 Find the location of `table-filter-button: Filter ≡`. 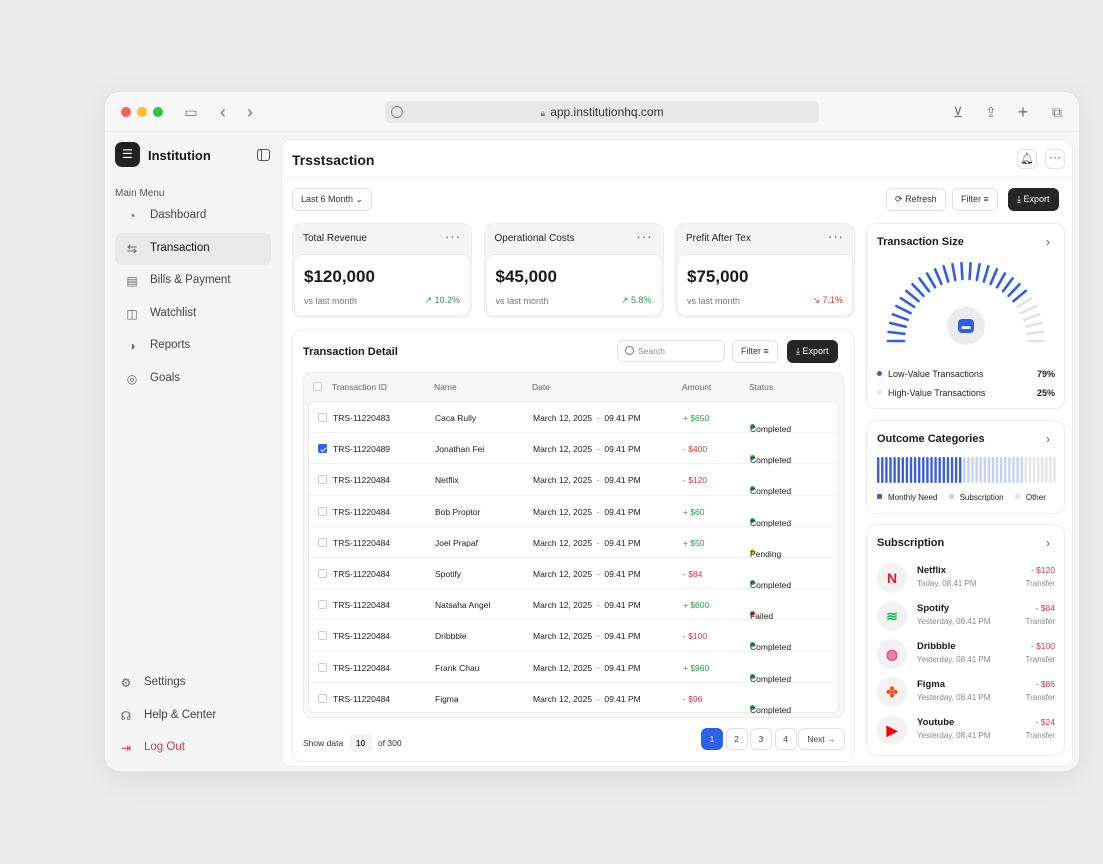

table-filter-button: Filter ≡ is located at coordinates (755, 351).